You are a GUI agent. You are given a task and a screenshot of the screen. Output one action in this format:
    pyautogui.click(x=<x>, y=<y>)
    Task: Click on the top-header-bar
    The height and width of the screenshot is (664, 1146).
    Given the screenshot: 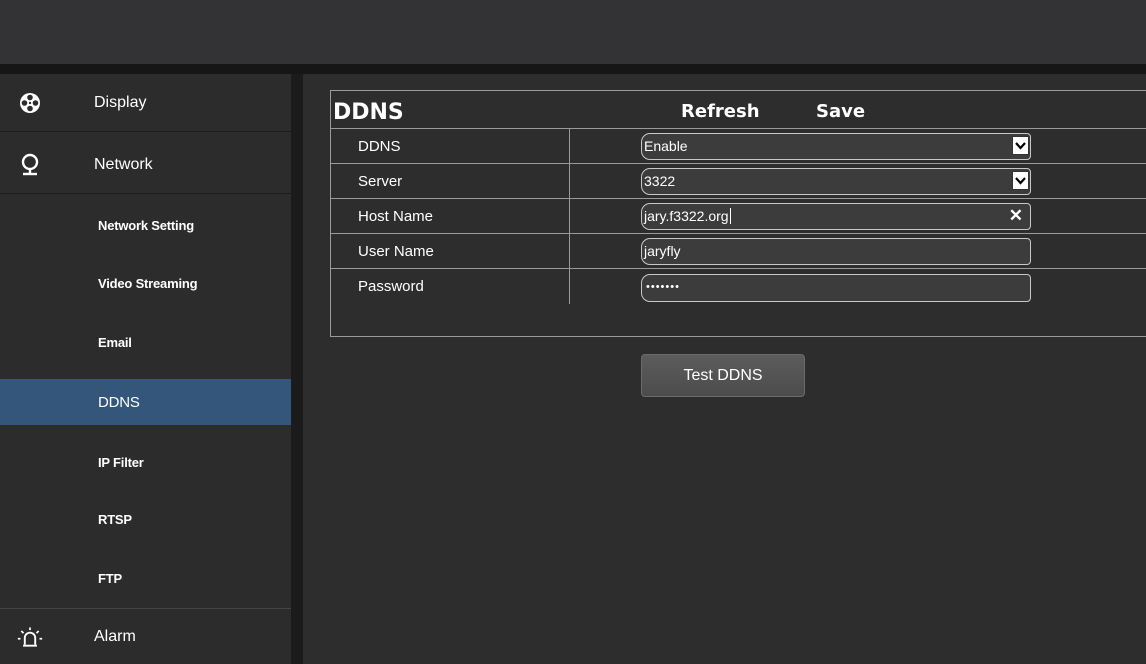 What is the action you would take?
    pyautogui.click(x=573, y=32)
    